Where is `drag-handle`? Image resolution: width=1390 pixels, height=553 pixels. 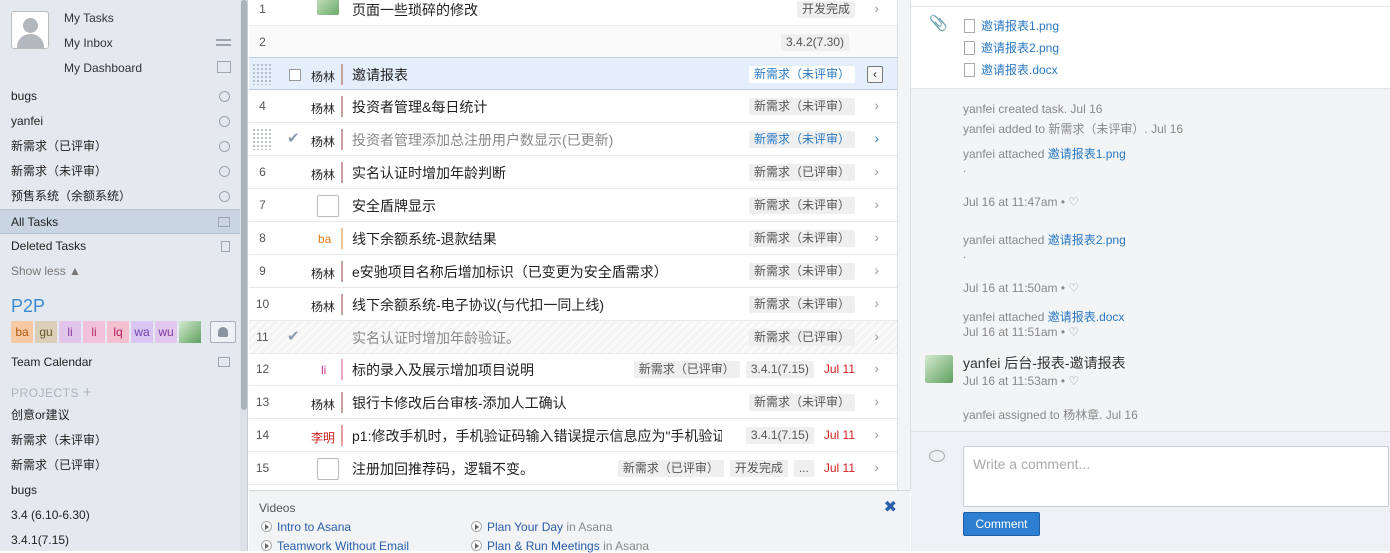 drag-handle is located at coordinates (262, 74).